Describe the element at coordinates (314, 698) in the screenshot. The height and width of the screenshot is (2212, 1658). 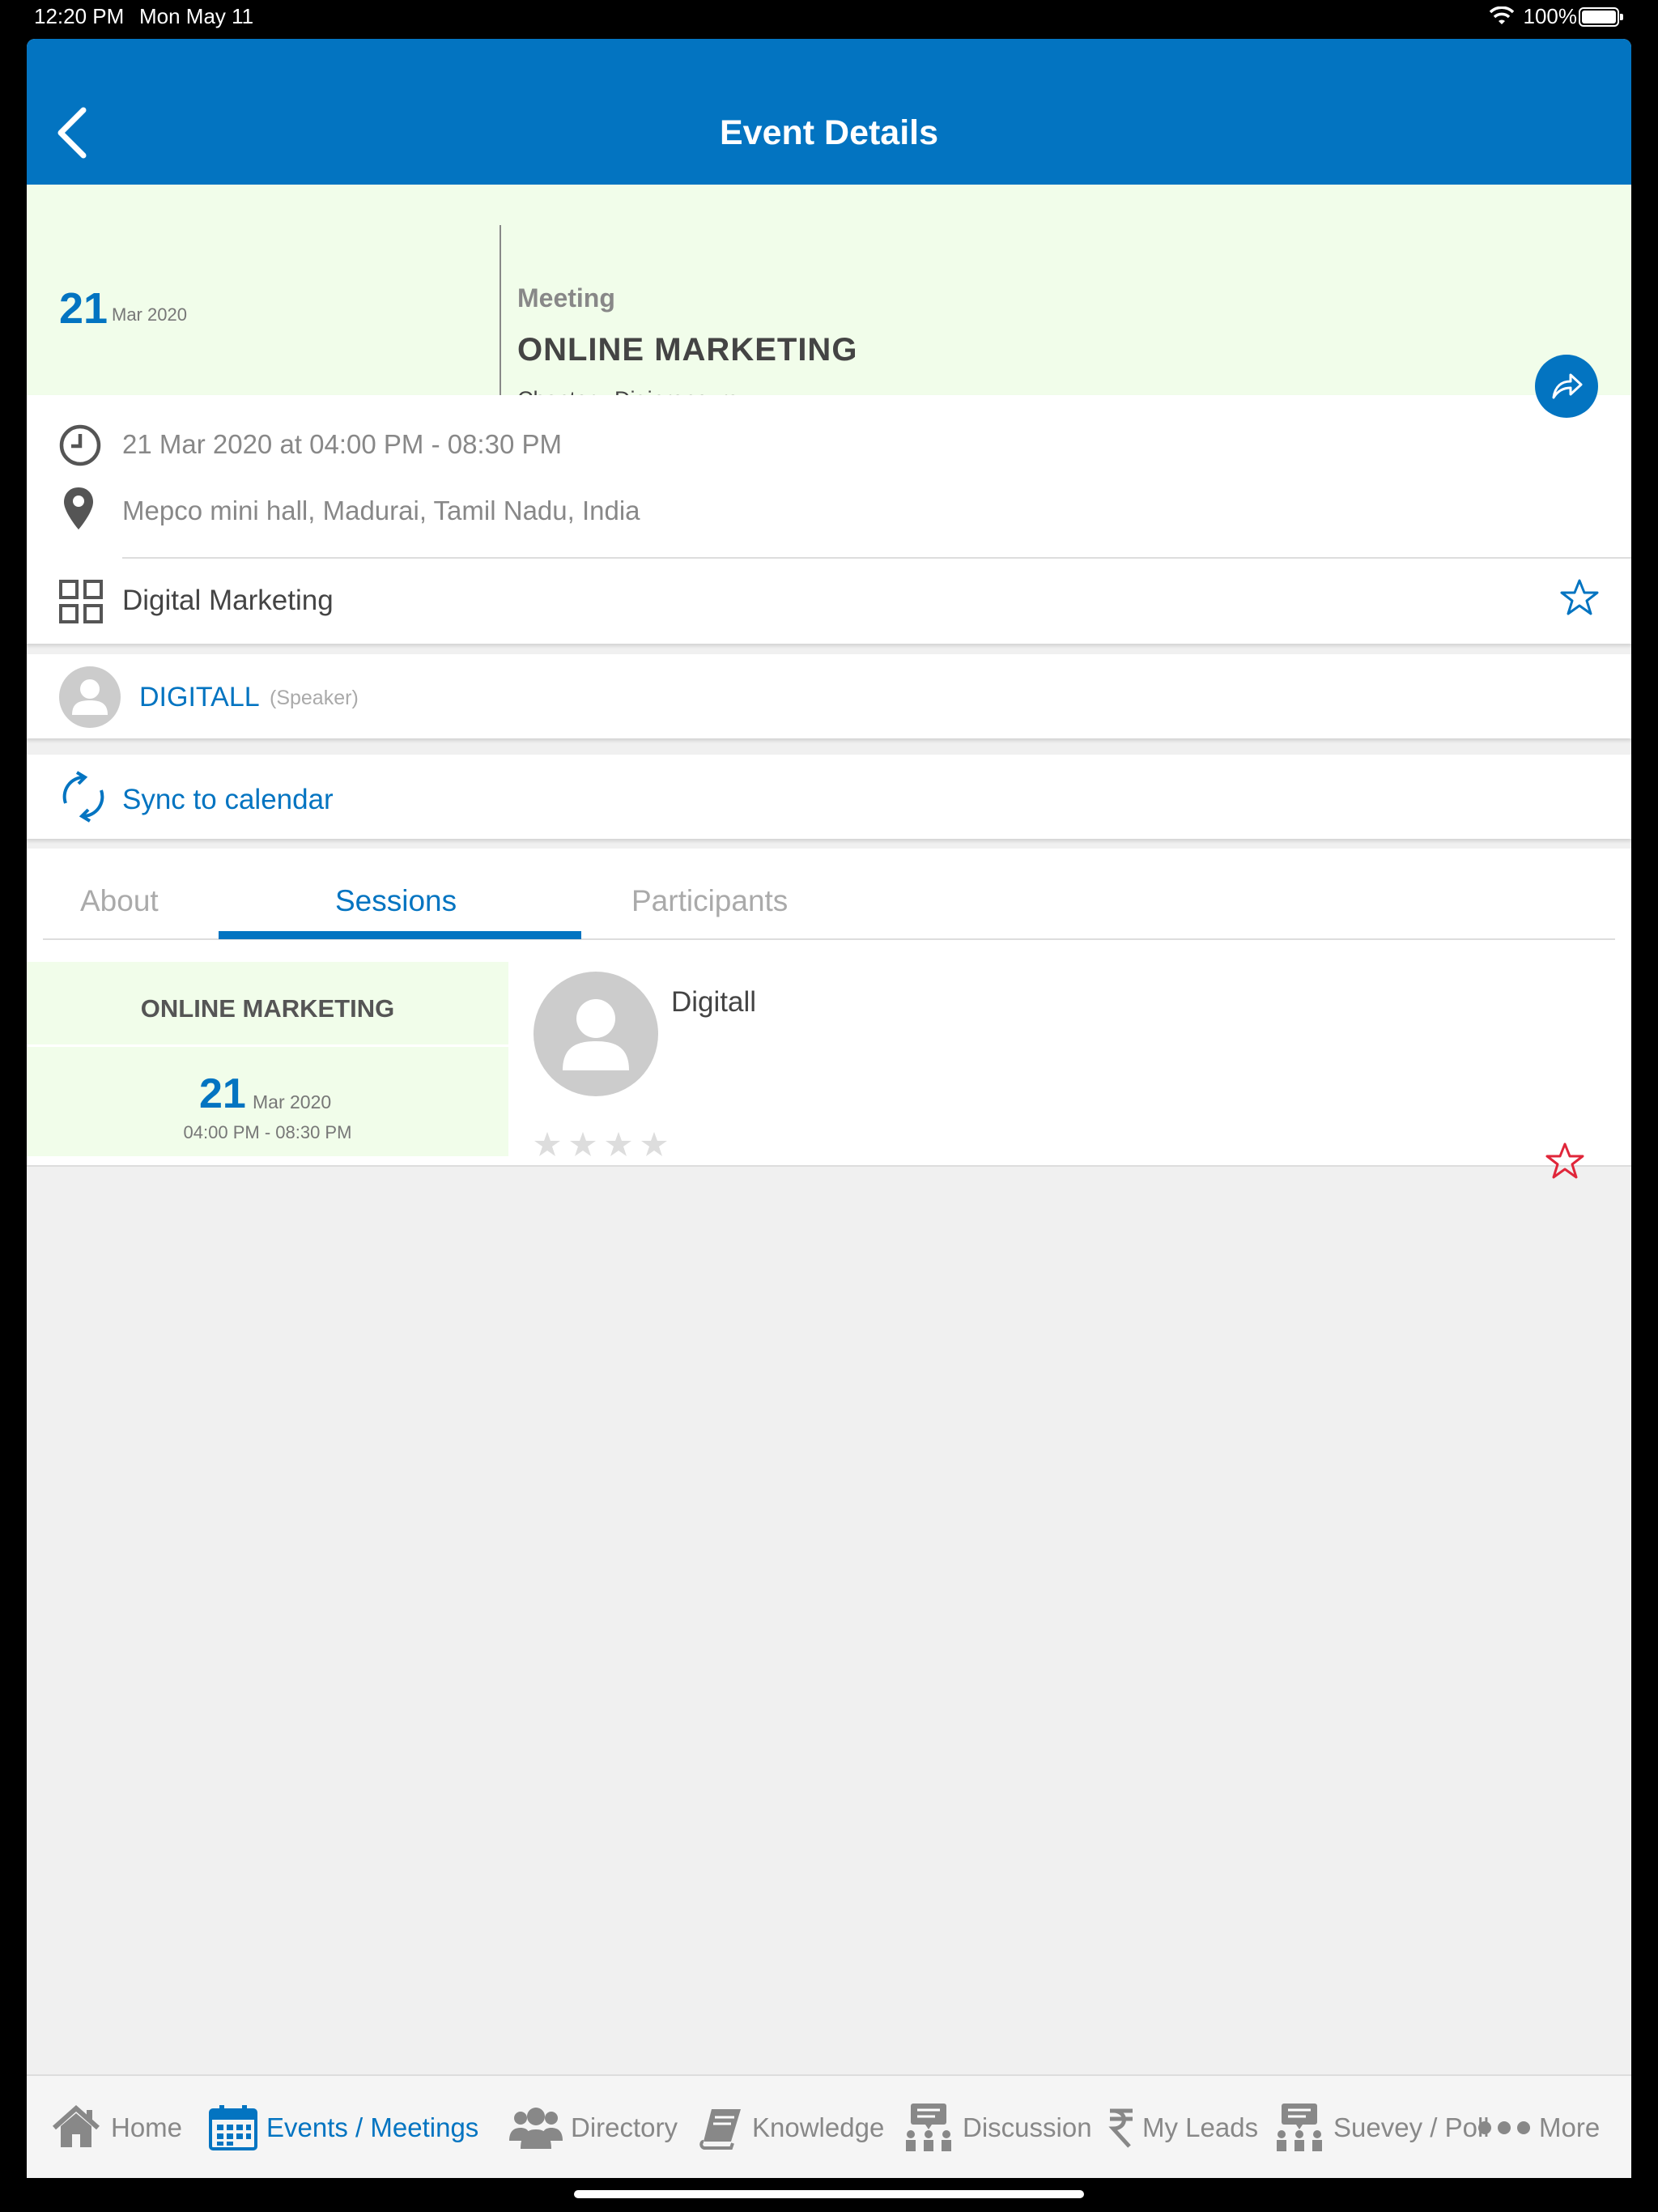
I see `speaker-role: (Speaker)` at that location.